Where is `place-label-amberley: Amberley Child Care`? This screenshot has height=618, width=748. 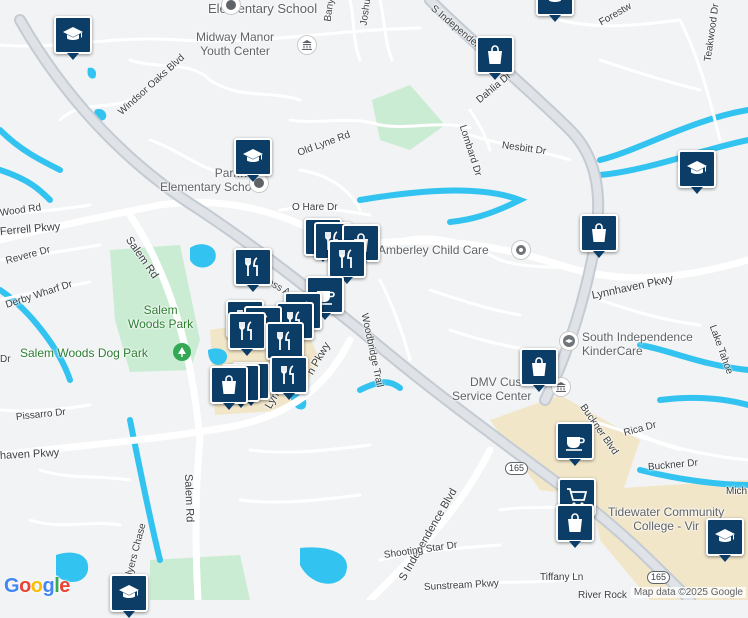 place-label-amberley: Amberley Child Care is located at coordinates (433, 250).